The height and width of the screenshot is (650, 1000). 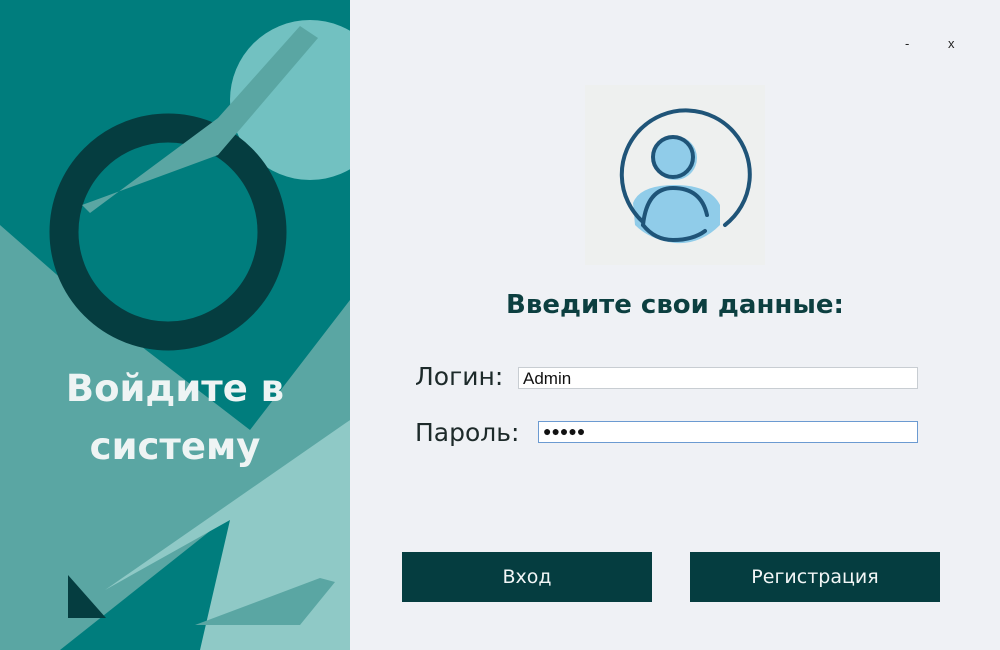 I want to click on register-button: Регистрация, so click(x=815, y=577).